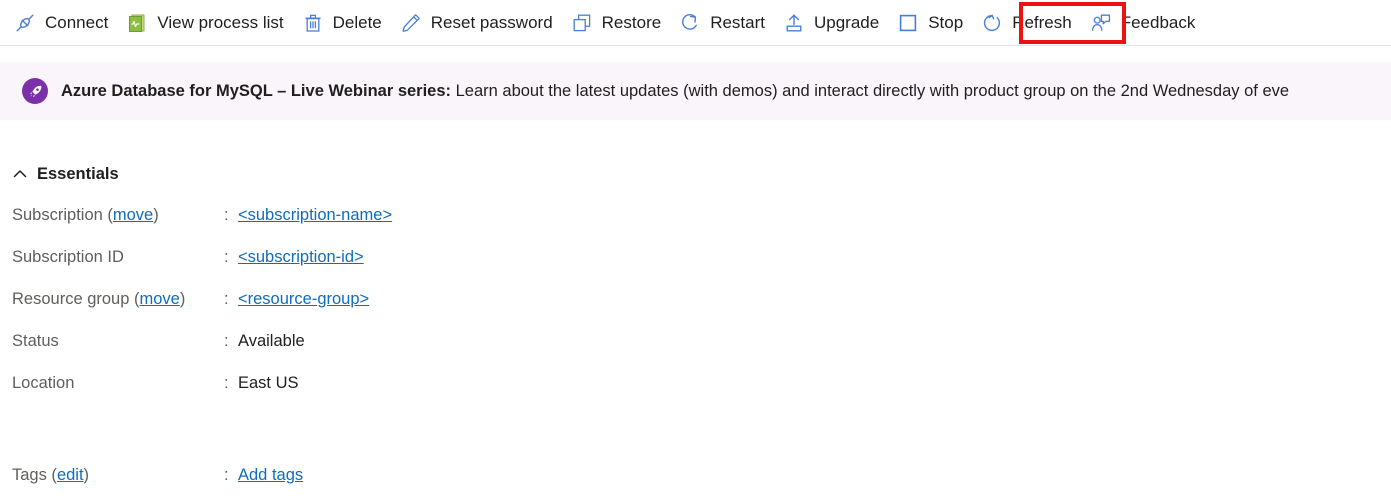 The width and height of the screenshot is (1391, 500). What do you see at coordinates (76, 299) in the screenshot?
I see `detail-label-resource-group-prefix: Resource group (` at bounding box center [76, 299].